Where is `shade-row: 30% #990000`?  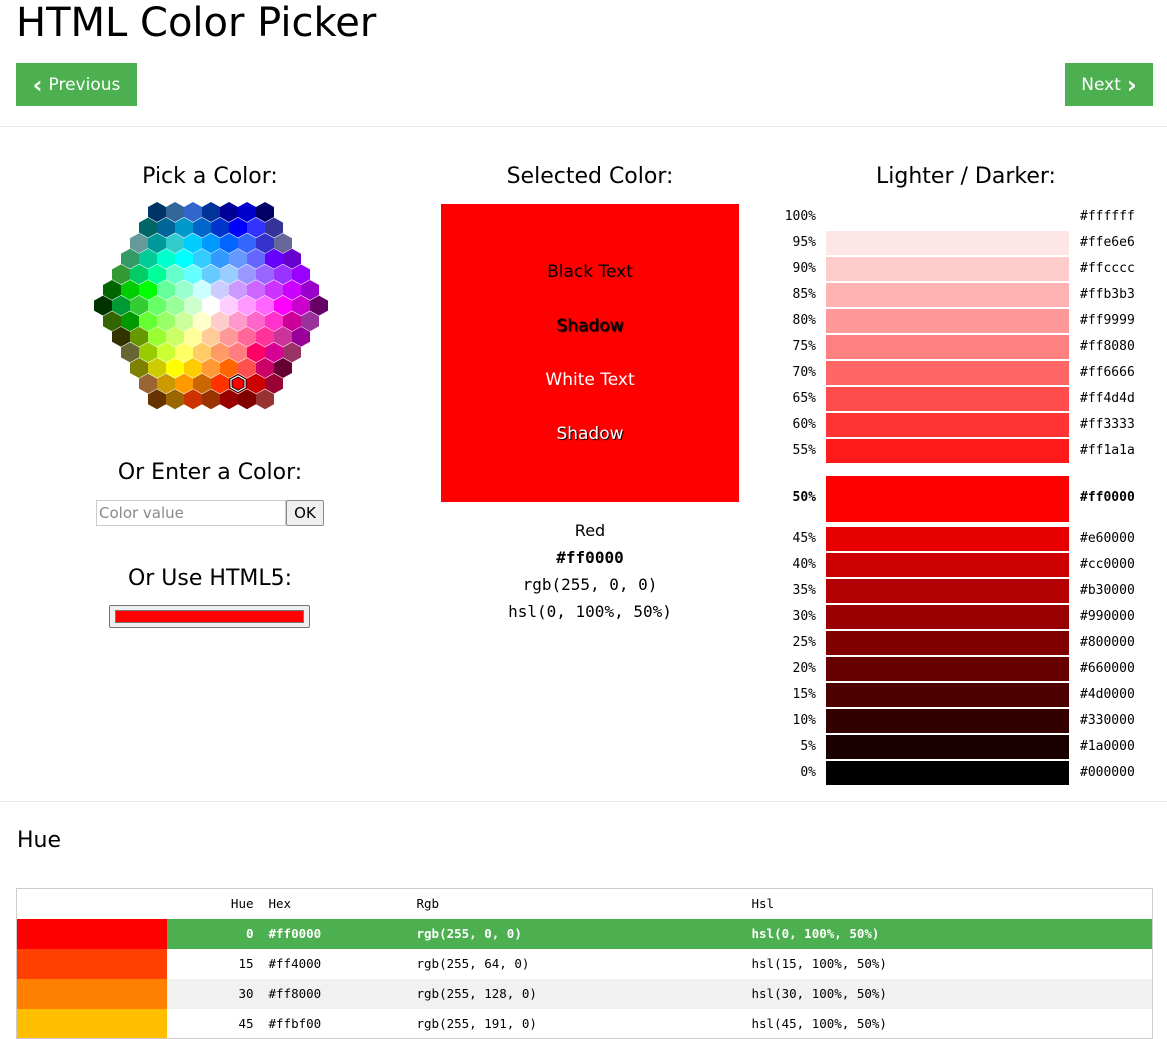 shade-row: 30% #990000 is located at coordinates (965, 617).